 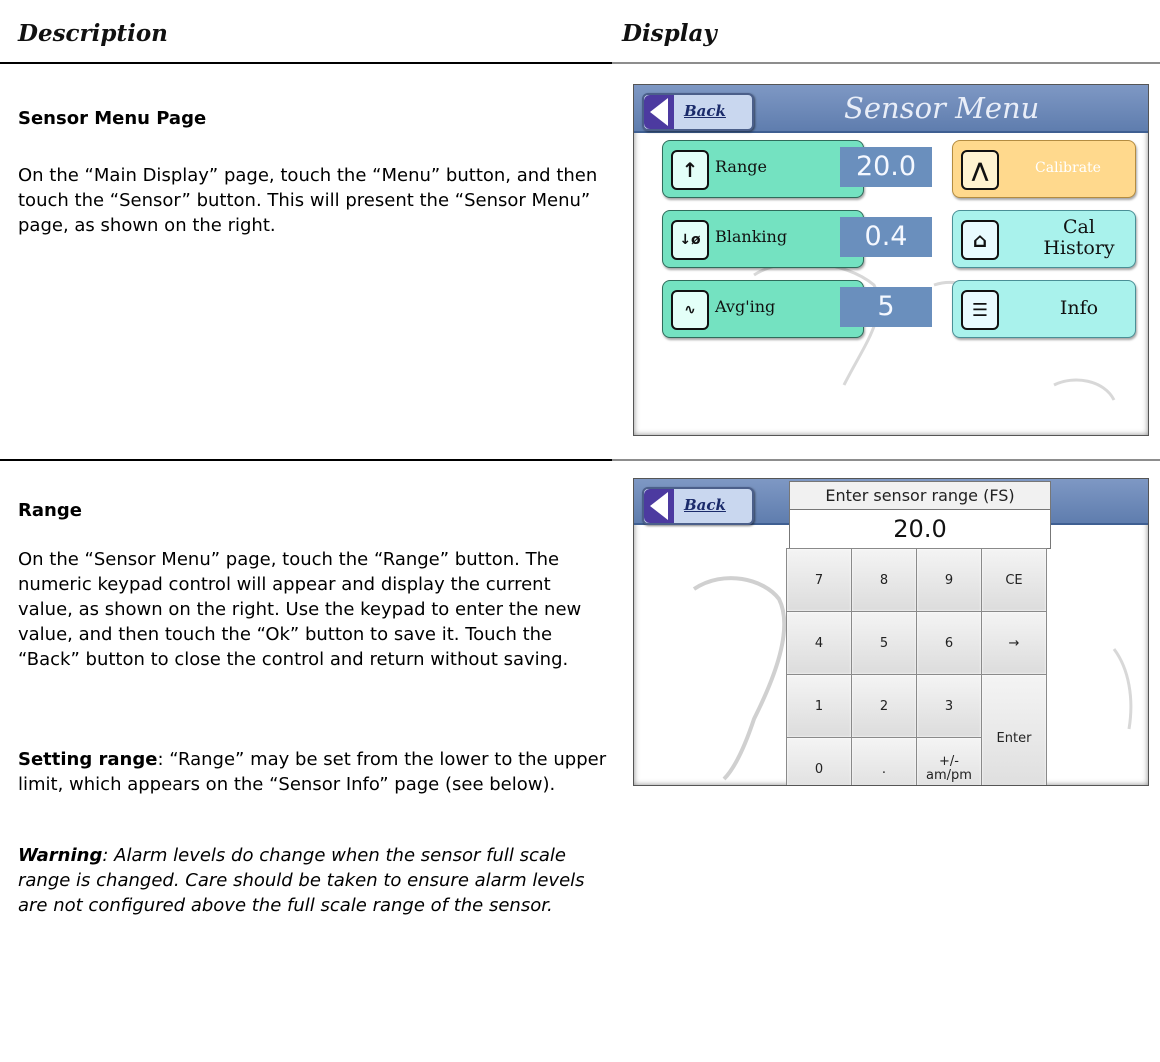 What do you see at coordinates (886, 63) in the screenshot?
I see `header-rule-right` at bounding box center [886, 63].